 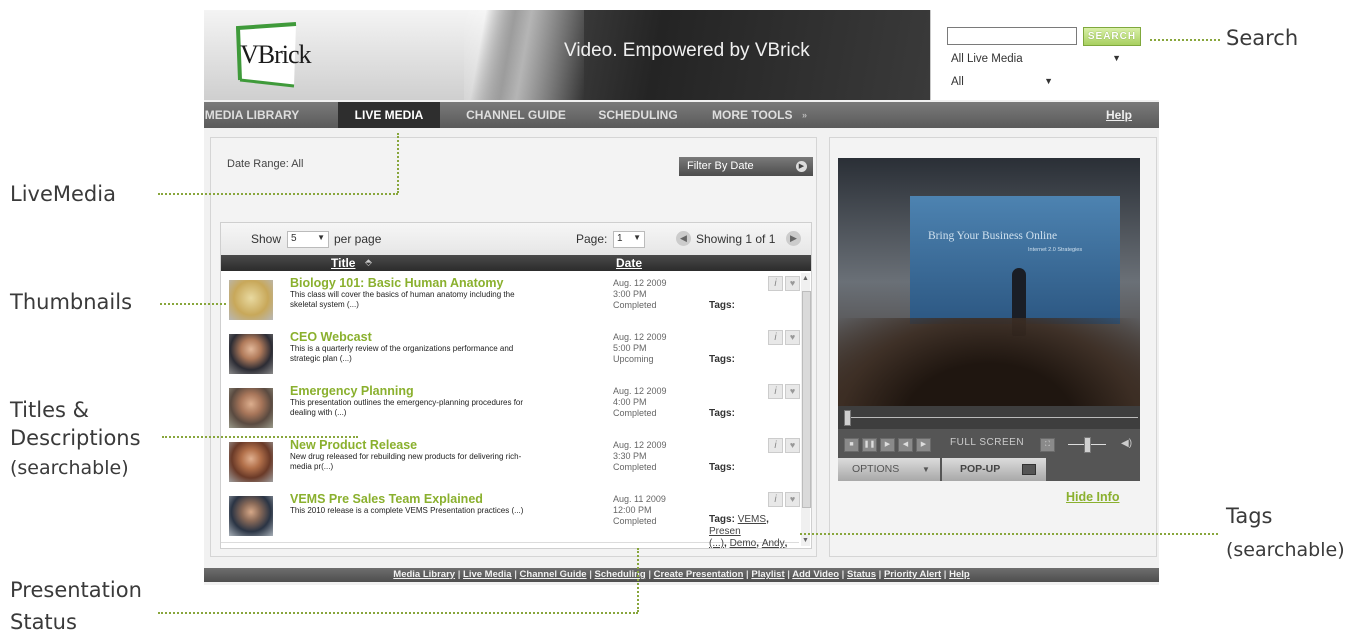 What do you see at coordinates (516, 115) in the screenshot?
I see `nav-channel-guide: CHANNEL GUIDE` at bounding box center [516, 115].